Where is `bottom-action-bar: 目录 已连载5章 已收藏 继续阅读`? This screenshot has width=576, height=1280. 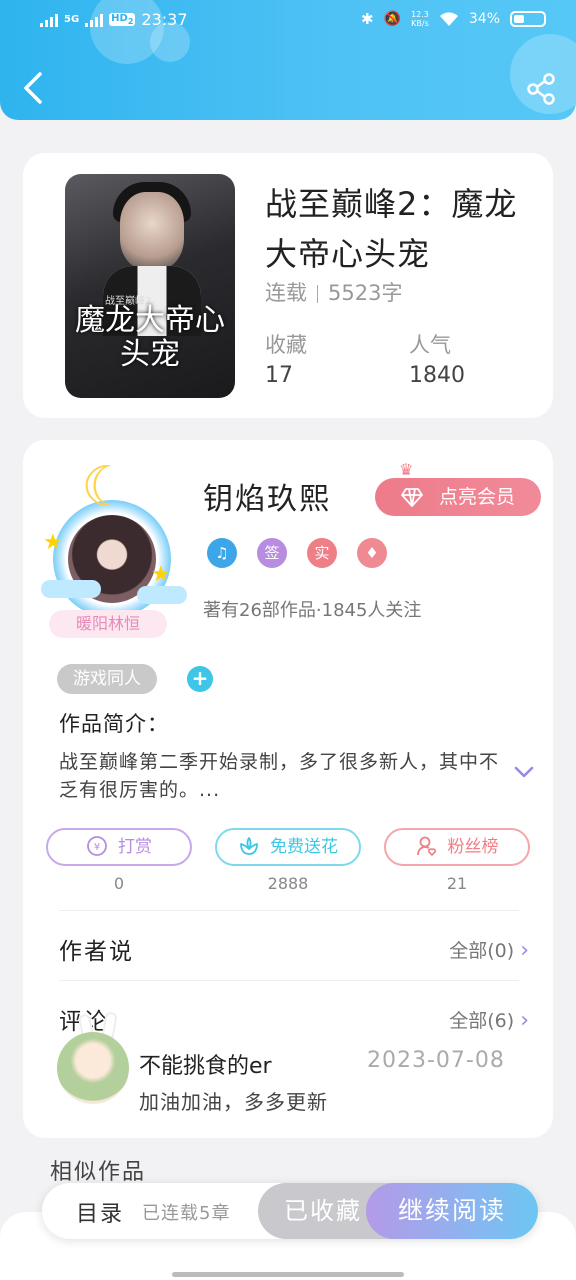
bottom-action-bar: 目录 已连载5章 已收藏 继续阅读 is located at coordinates (290, 1211).